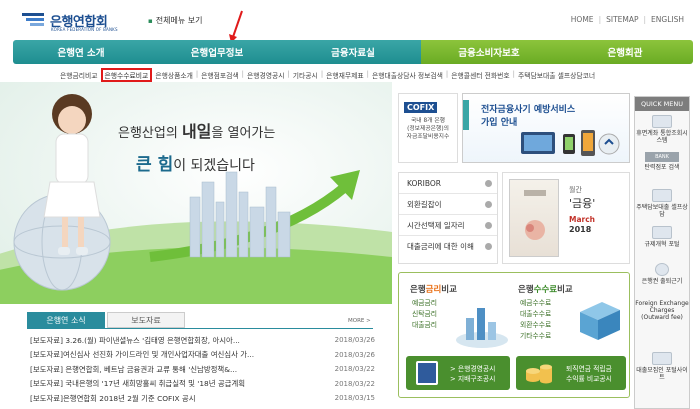 The width and height of the screenshot is (700, 409). Describe the element at coordinates (424, 303) in the screenshot. I see `rate-link-deposit: 예금금리` at that location.